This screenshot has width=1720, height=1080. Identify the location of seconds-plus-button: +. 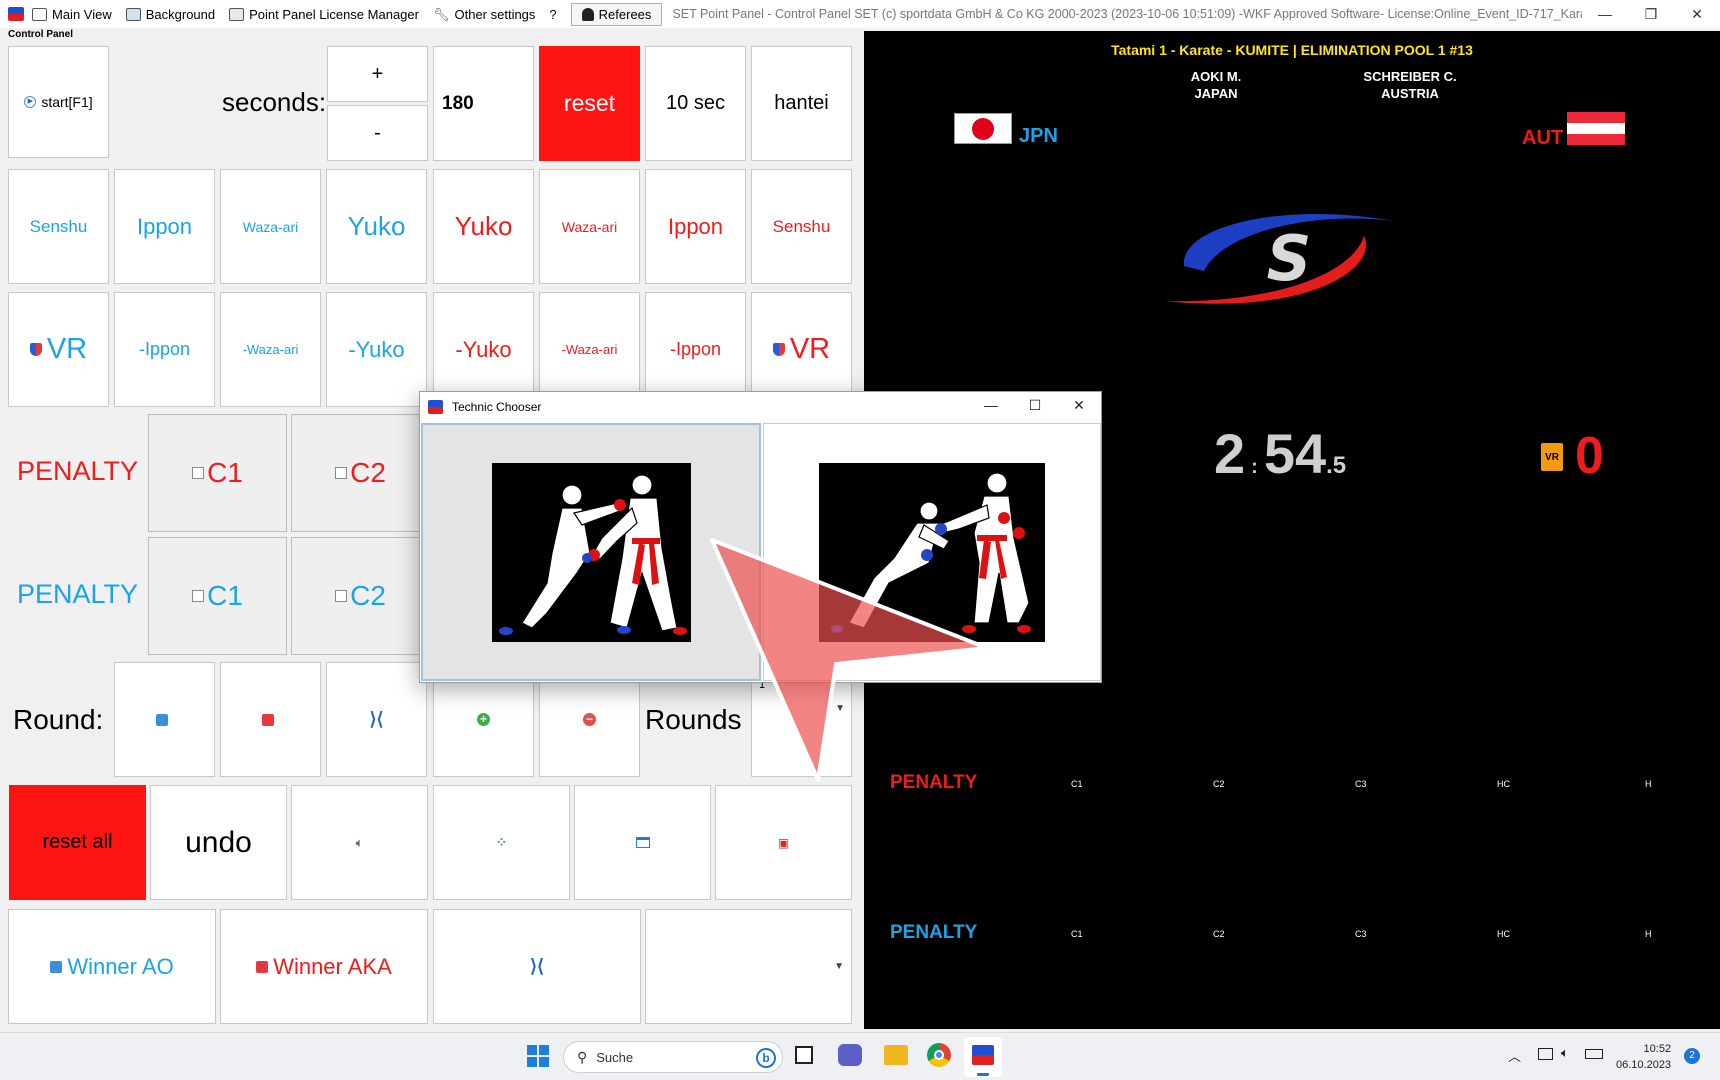
(377, 74).